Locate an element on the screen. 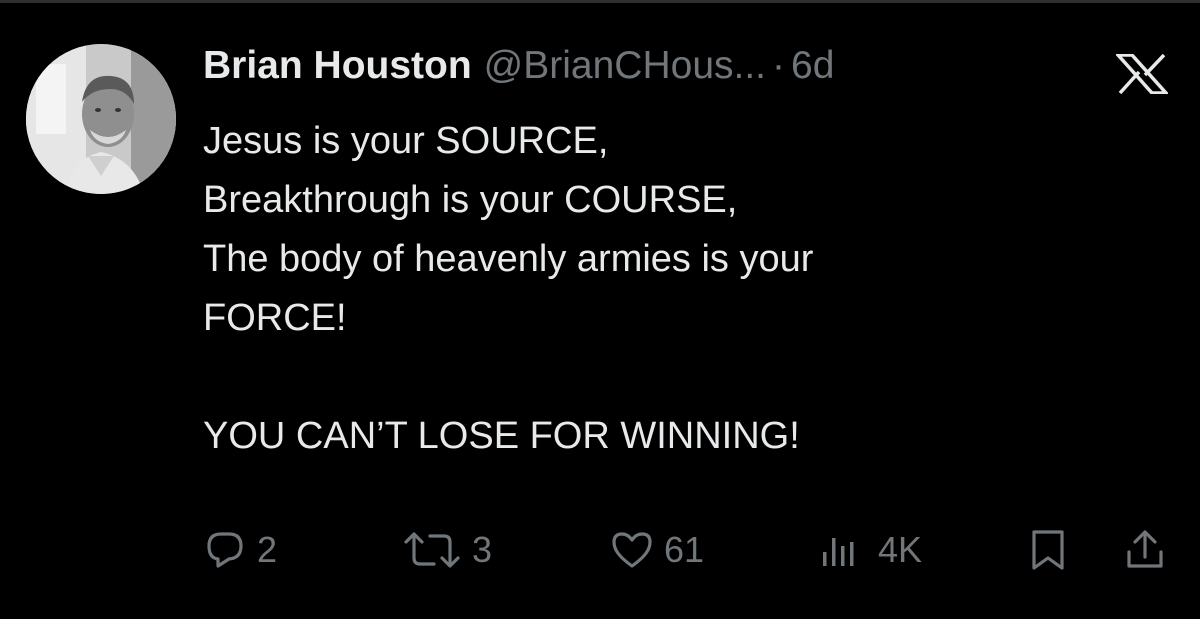 The width and height of the screenshot is (1200, 619). tweet-header: Brian Houston @BrianCHous... · 6d is located at coordinates (518, 70).